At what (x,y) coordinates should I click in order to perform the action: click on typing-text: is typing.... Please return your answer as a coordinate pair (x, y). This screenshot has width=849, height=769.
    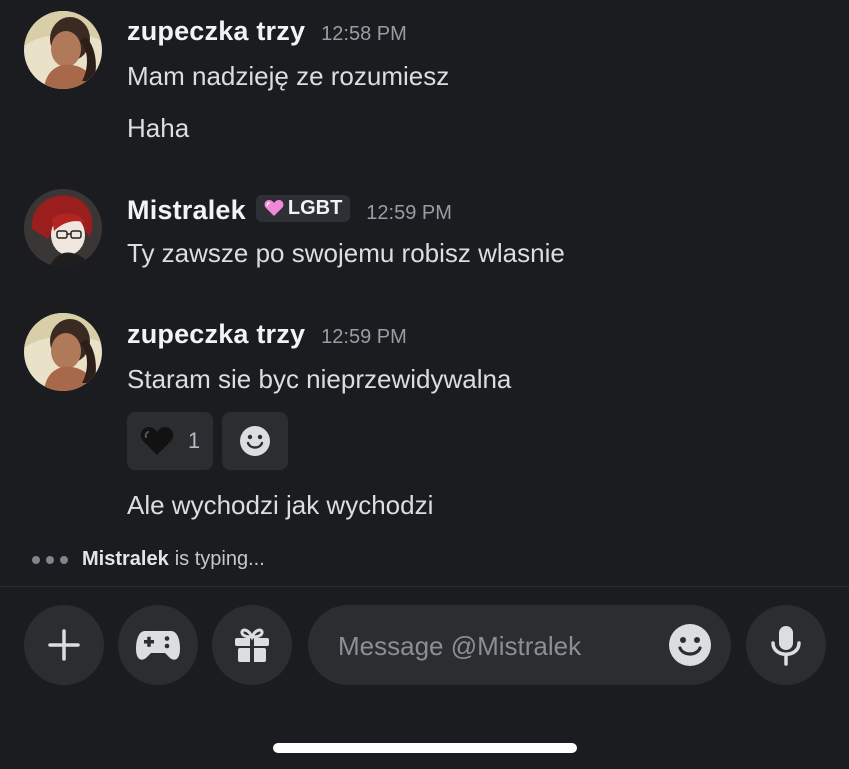
    Looking at the image, I should click on (219, 559).